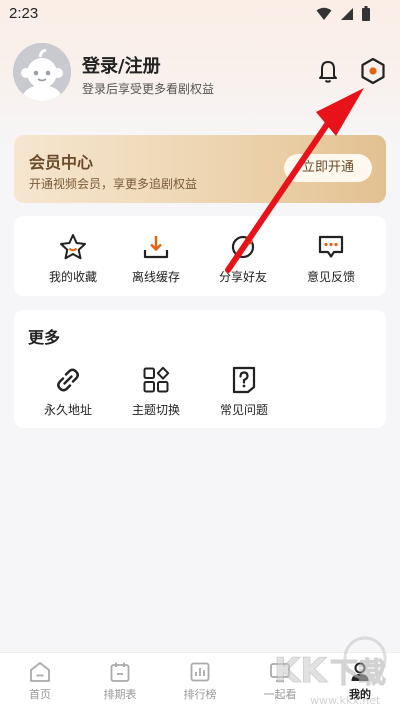  I want to click on chart-icon, so click(200, 672).